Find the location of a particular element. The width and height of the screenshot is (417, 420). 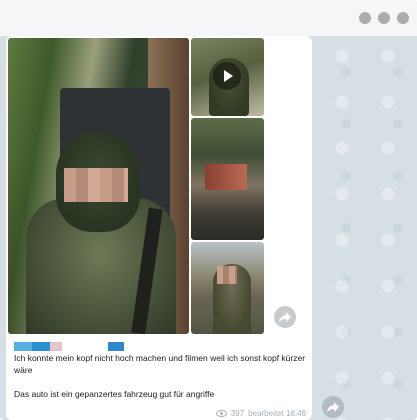

album-photo-soldier is located at coordinates (227, 288).